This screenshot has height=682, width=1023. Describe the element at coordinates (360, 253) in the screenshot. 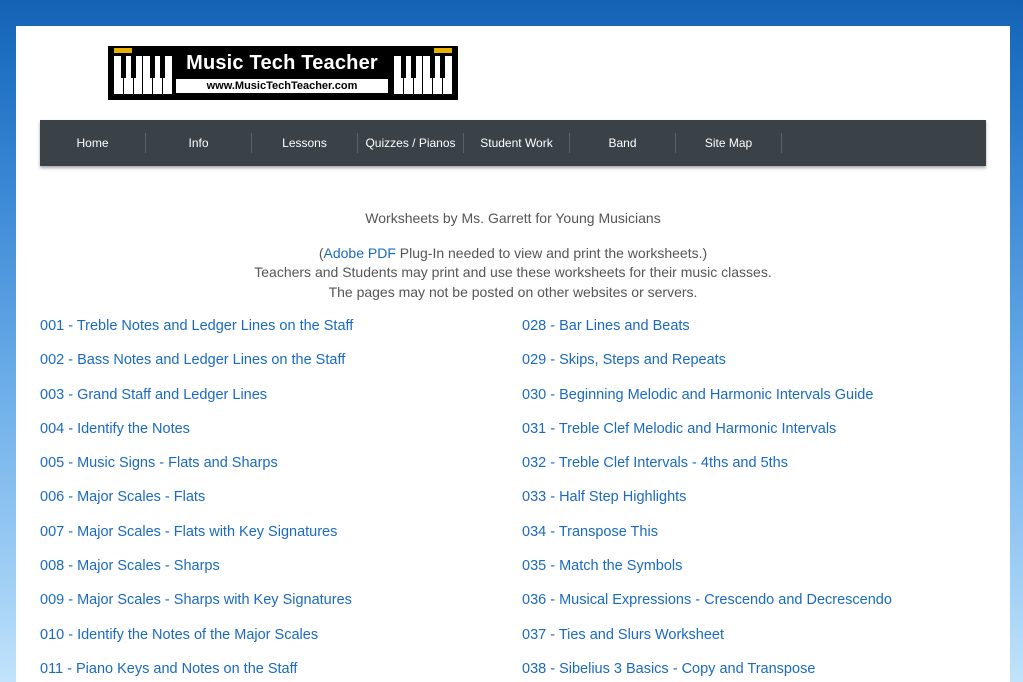

I see `adobe-pdf-link: Adobe PDF` at that location.